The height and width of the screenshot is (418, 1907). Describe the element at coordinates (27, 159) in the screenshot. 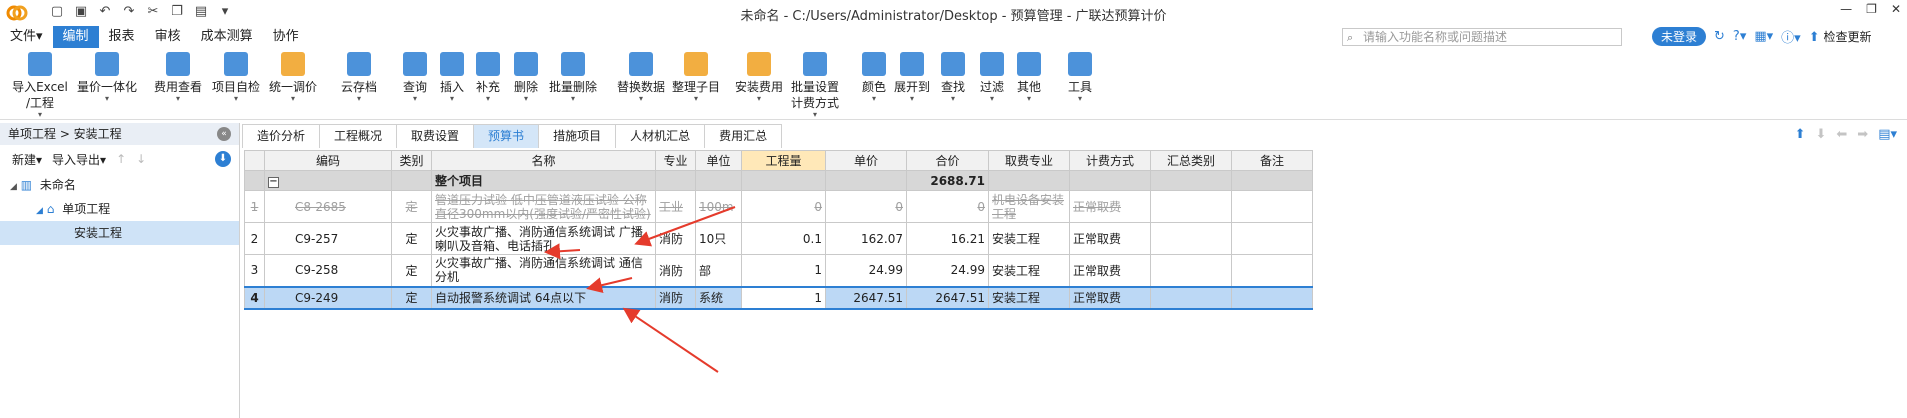

I see `new-button: 新建▾` at that location.